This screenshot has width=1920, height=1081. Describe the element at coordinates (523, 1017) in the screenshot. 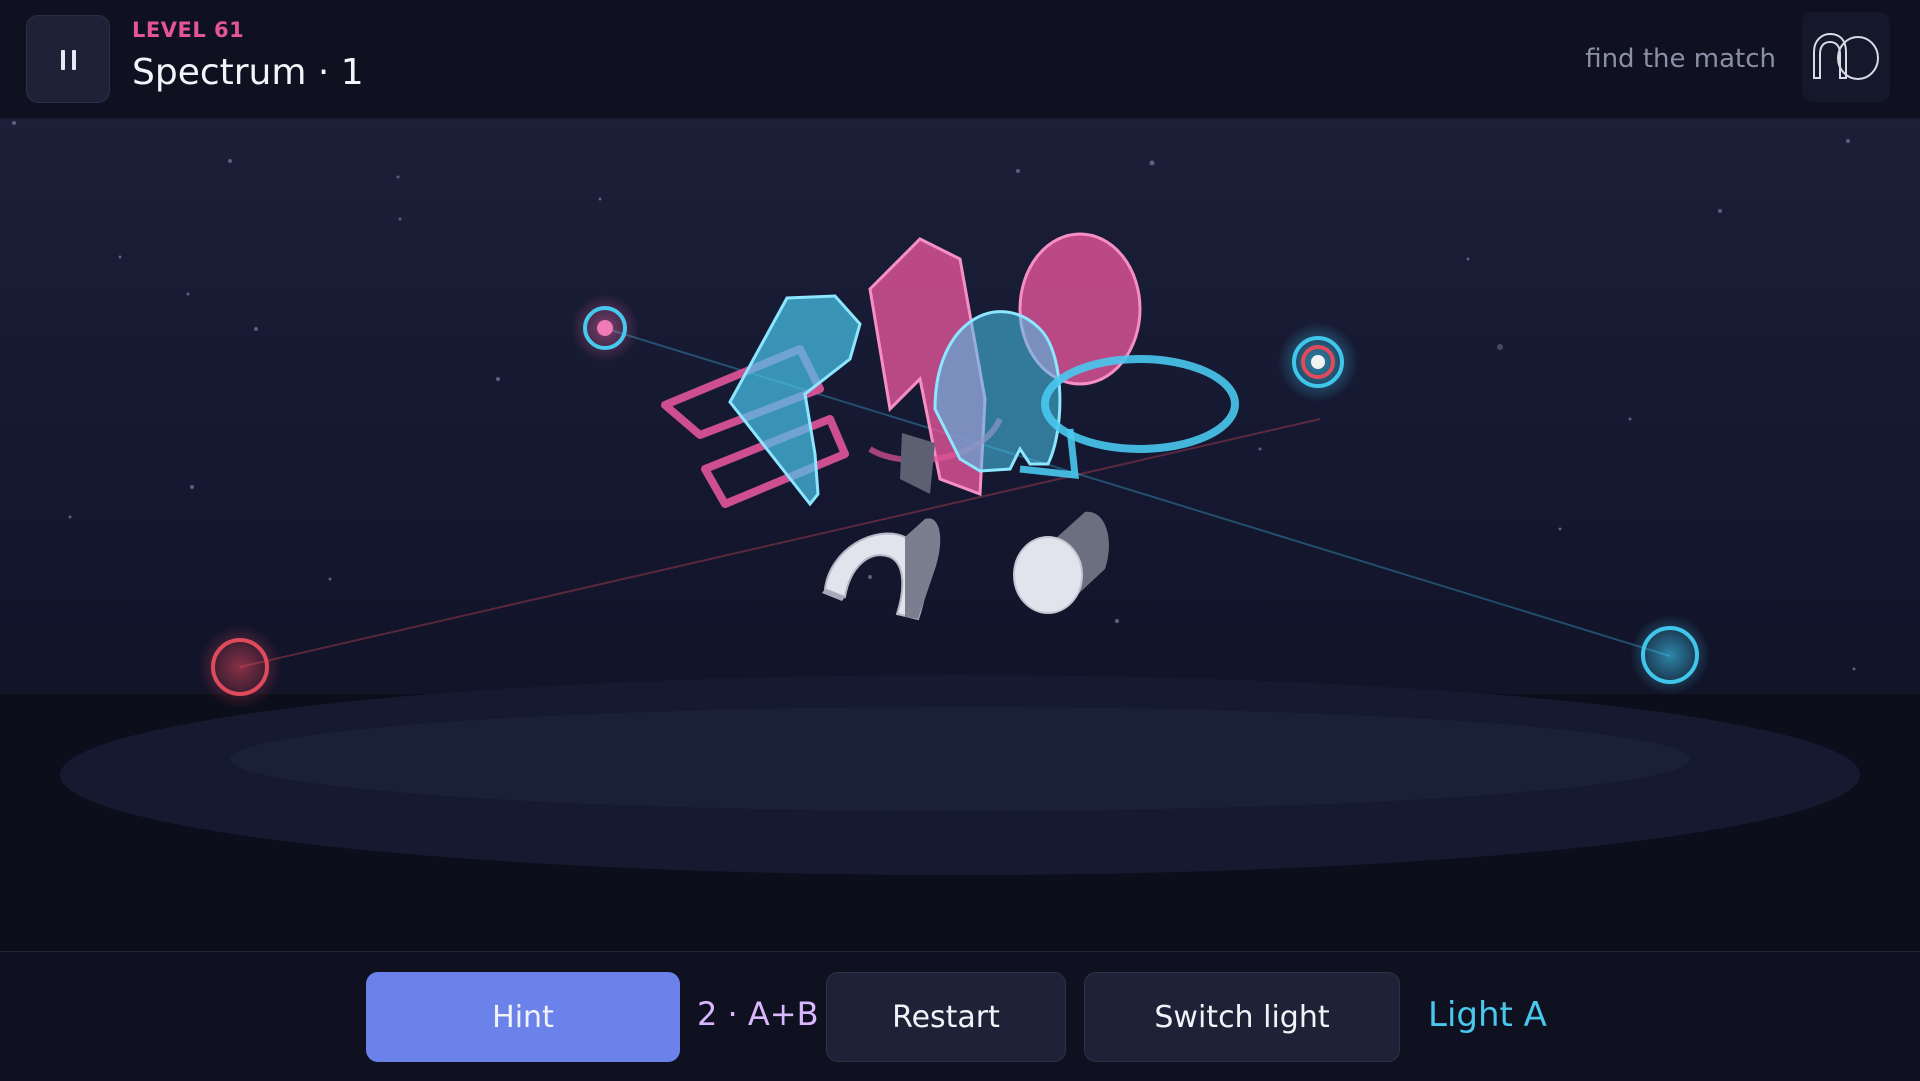

I see `hint-button: Hint` at that location.